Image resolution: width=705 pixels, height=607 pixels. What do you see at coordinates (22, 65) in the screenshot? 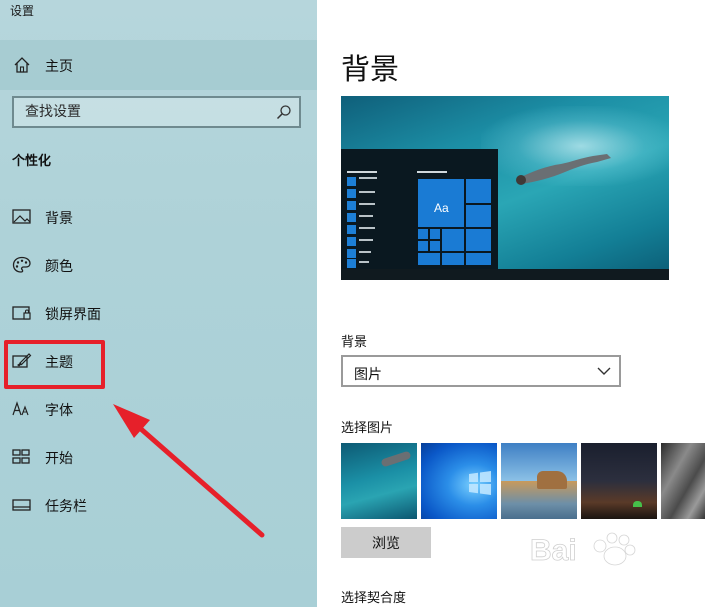
I see `home-icon` at bounding box center [22, 65].